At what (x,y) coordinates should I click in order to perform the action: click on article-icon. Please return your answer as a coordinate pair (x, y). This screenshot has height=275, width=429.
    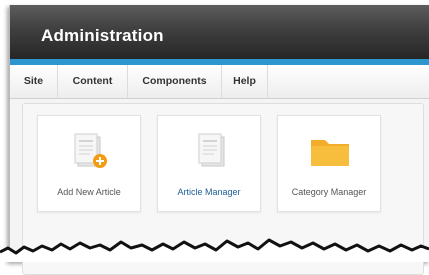
    Looking at the image, I should click on (211, 150).